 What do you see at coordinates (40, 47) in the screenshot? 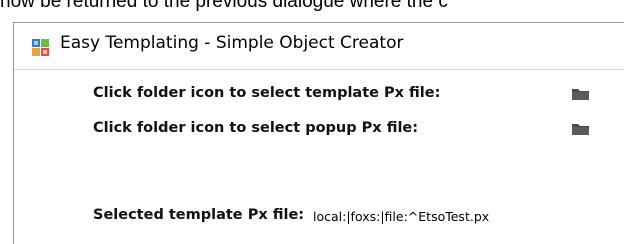
I see `app-tiles-icon` at bounding box center [40, 47].